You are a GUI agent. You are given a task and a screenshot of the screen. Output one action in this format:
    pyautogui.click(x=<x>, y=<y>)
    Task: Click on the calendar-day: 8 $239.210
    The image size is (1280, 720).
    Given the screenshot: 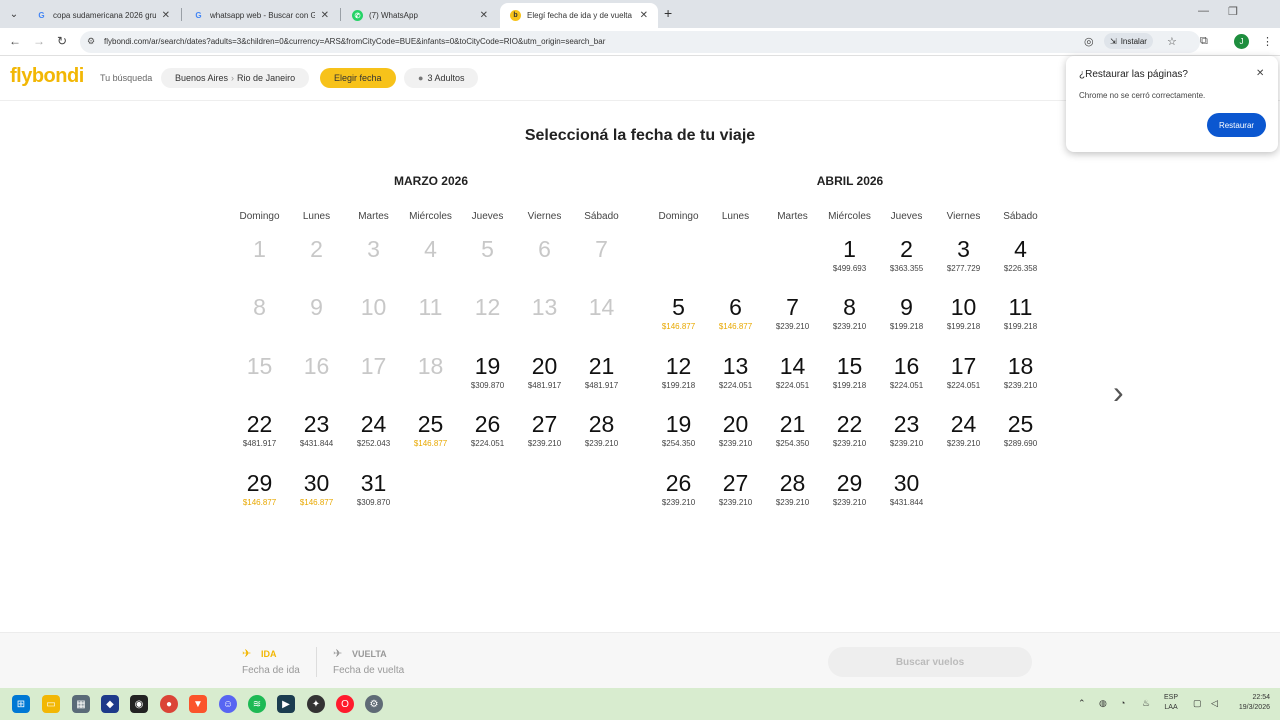 What is the action you would take?
    pyautogui.click(x=849, y=319)
    